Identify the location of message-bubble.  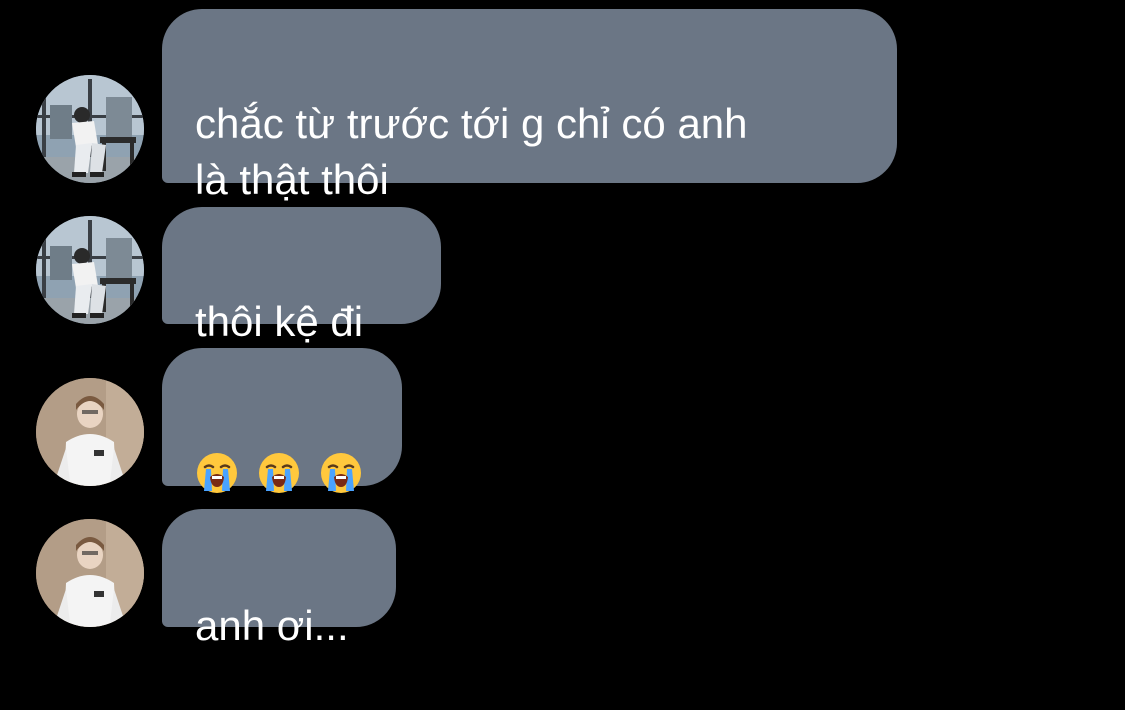
(282, 420).